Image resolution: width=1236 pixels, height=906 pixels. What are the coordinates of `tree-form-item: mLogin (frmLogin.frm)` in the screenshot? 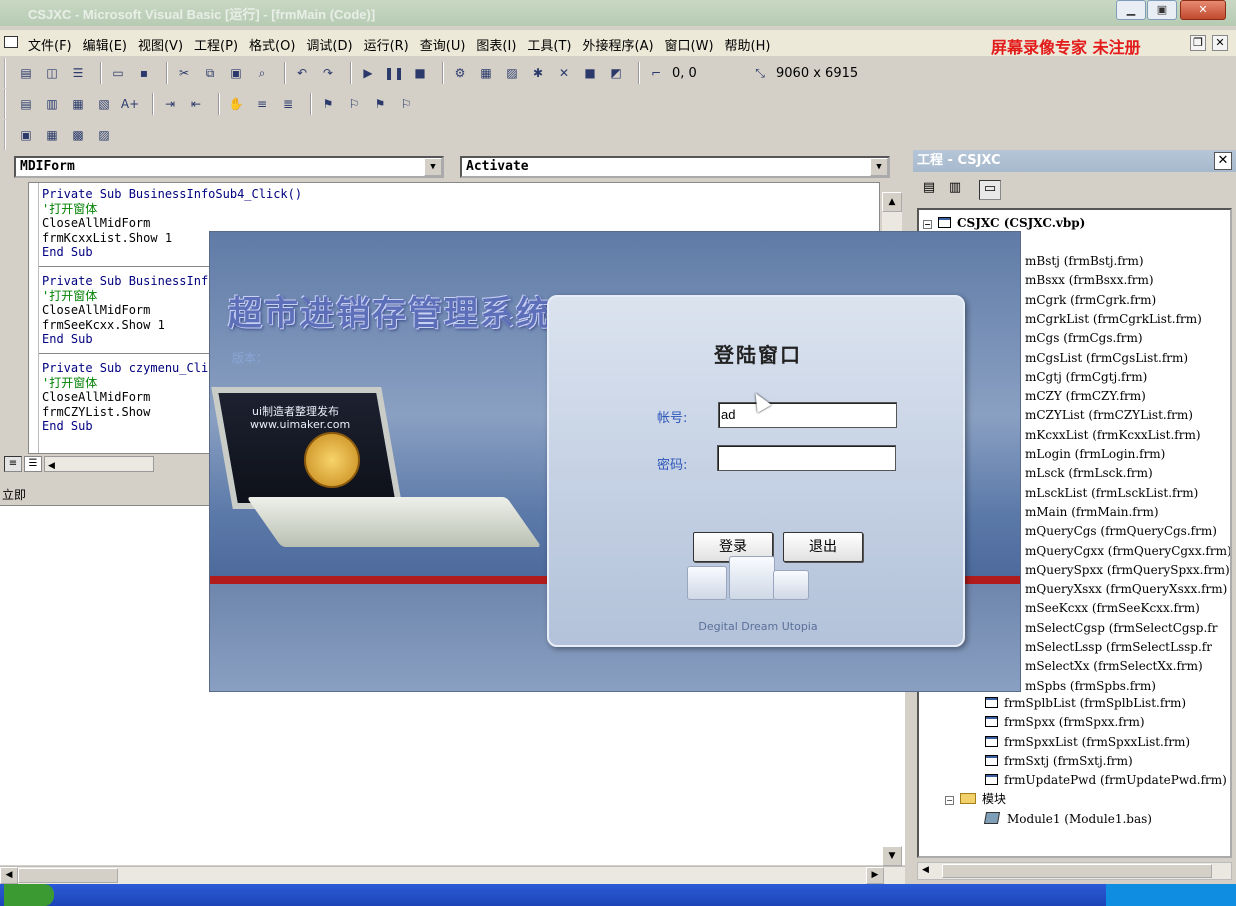 It's located at (1095, 454).